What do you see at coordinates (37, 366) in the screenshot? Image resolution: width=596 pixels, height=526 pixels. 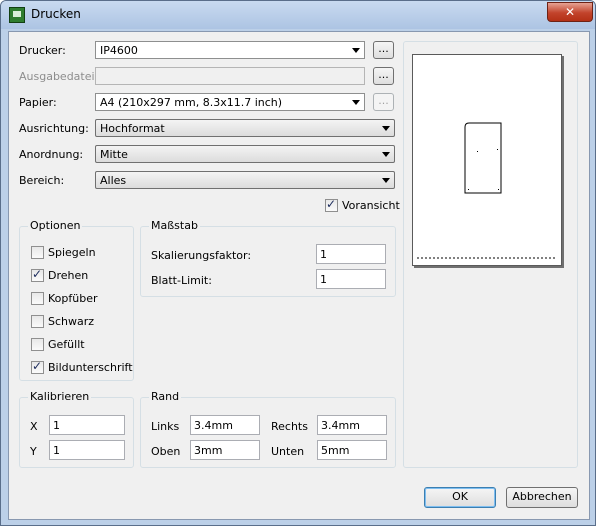 I see `bildunterschrift-checkbox` at bounding box center [37, 366].